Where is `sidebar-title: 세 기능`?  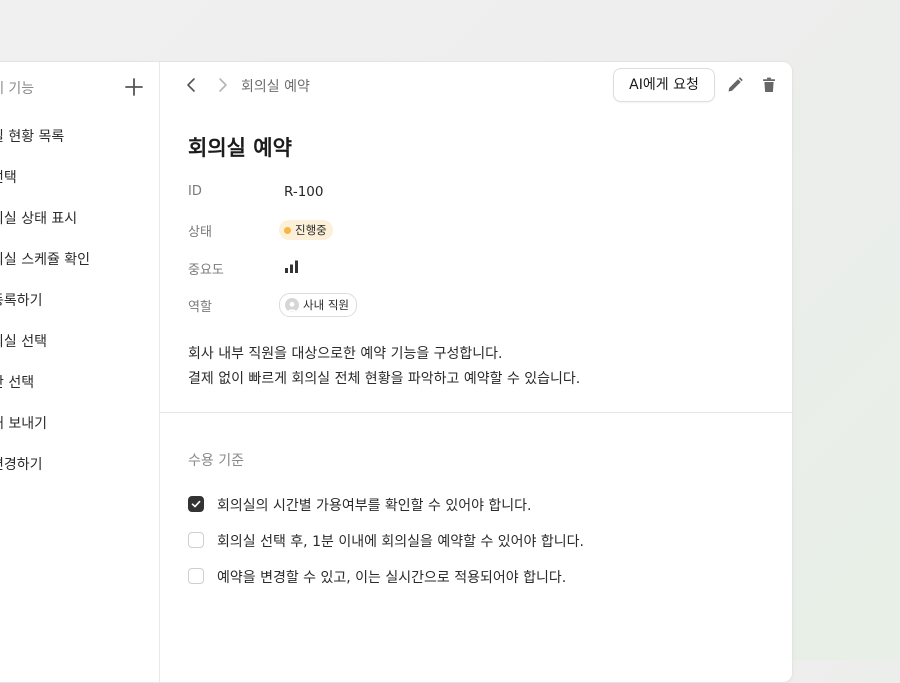 sidebar-title: 세 기능 is located at coordinates (17, 89).